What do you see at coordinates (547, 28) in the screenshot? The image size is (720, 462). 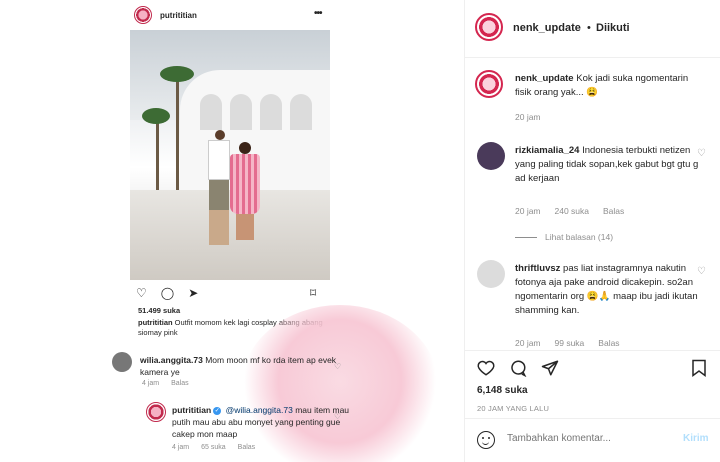 I see `post-author: nenk_update` at bounding box center [547, 28].